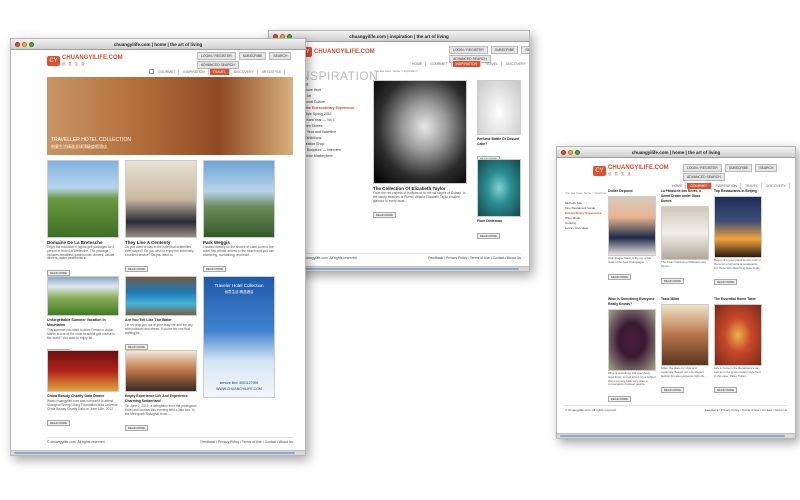 This screenshot has width=800, height=500. What do you see at coordinates (738, 299) in the screenshot?
I see `article-title: The Essential Home Taste` at bounding box center [738, 299].